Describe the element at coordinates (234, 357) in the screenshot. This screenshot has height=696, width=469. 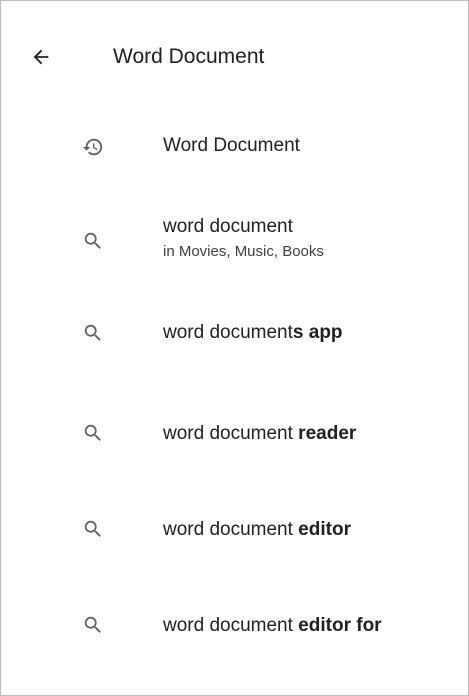
I see `suggestion-item: word documents app` at that location.